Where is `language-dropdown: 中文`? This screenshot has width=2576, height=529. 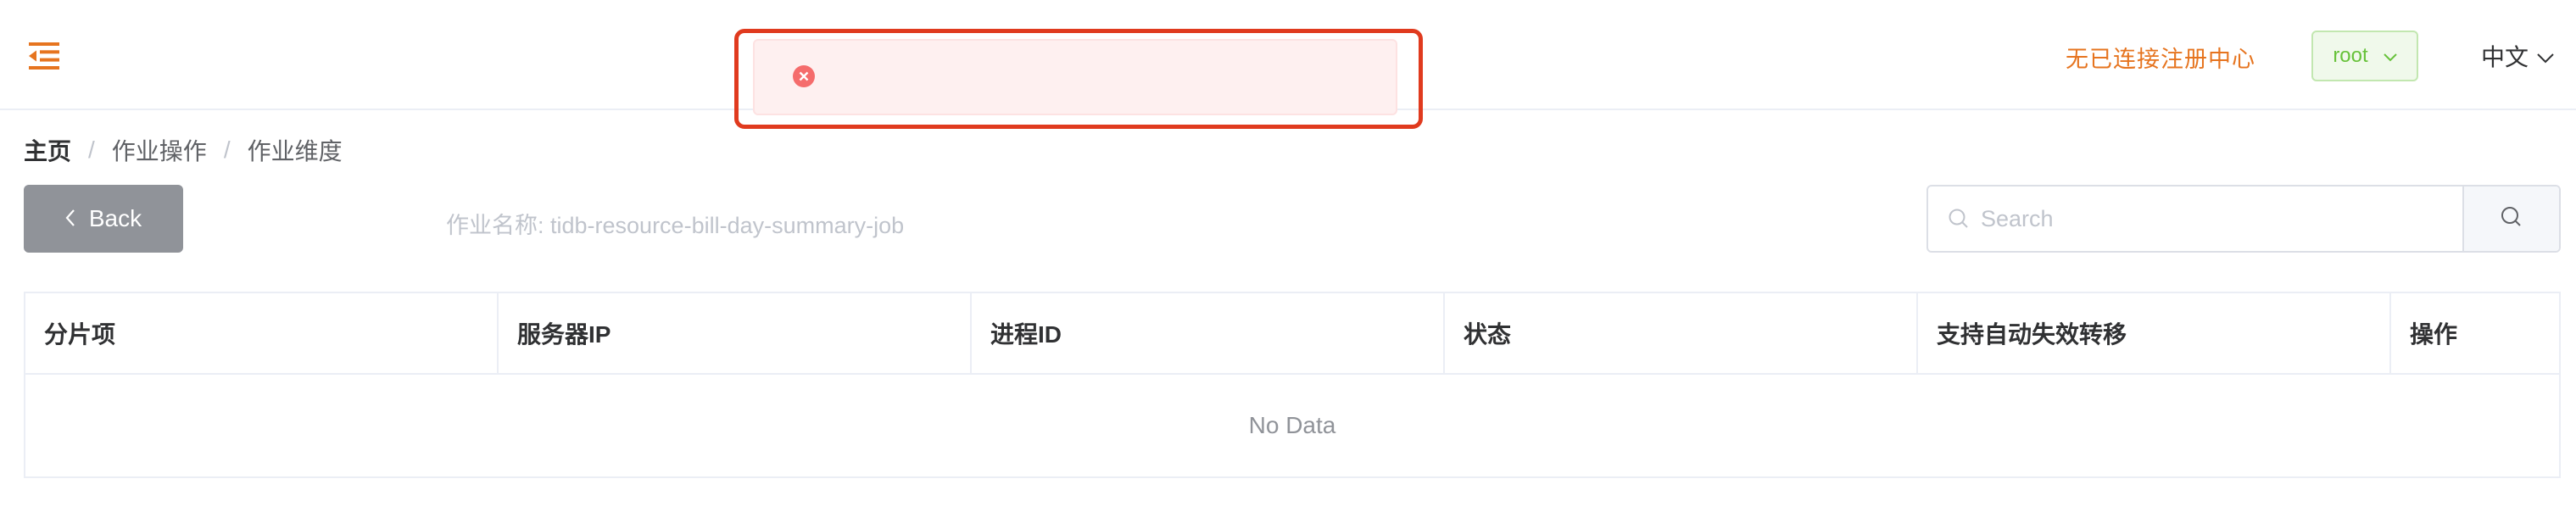 language-dropdown: 中文 is located at coordinates (2517, 56).